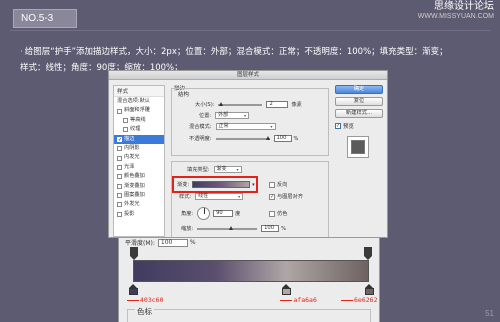 This screenshot has width=500, height=322. I want to click on fill-type-select: 渐变 ▾, so click(227, 169).